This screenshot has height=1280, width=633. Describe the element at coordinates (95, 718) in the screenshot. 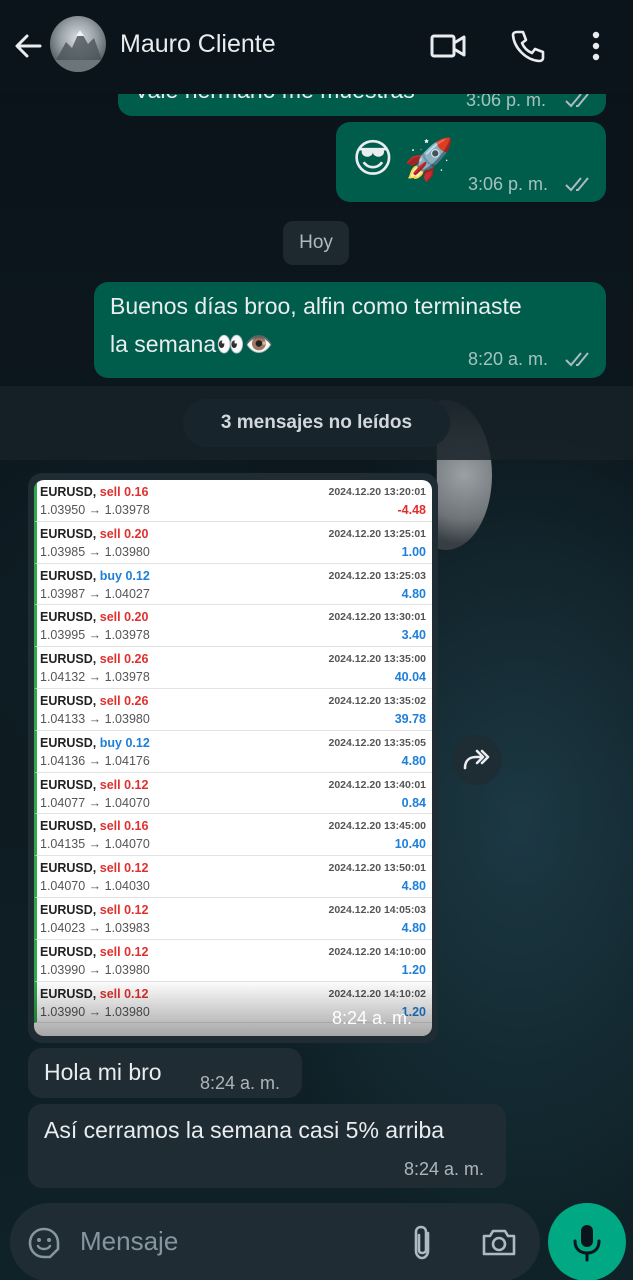

I see `trade-prices: 1.04133 → 1.03980` at that location.